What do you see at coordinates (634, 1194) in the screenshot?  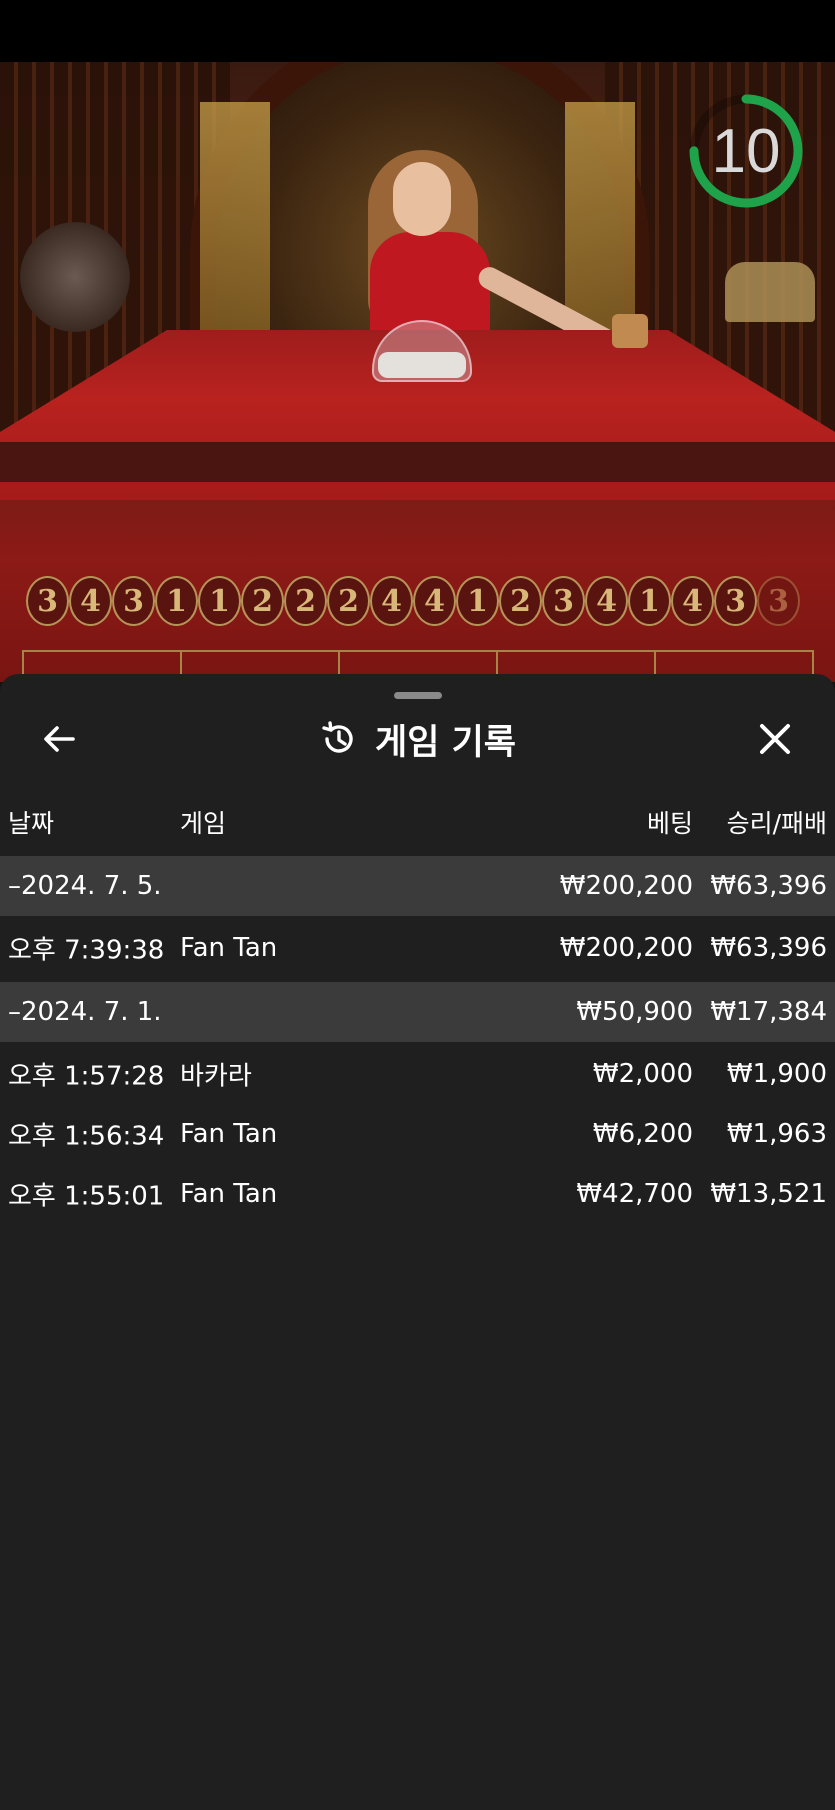 I see `cell-bet: ₩42,700` at bounding box center [634, 1194].